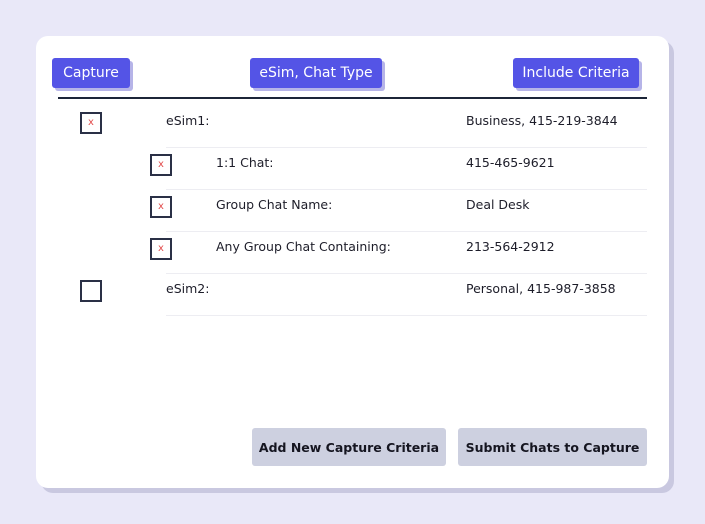 This screenshot has width=705, height=524. I want to click on esim2-checkbox, so click(91, 291).